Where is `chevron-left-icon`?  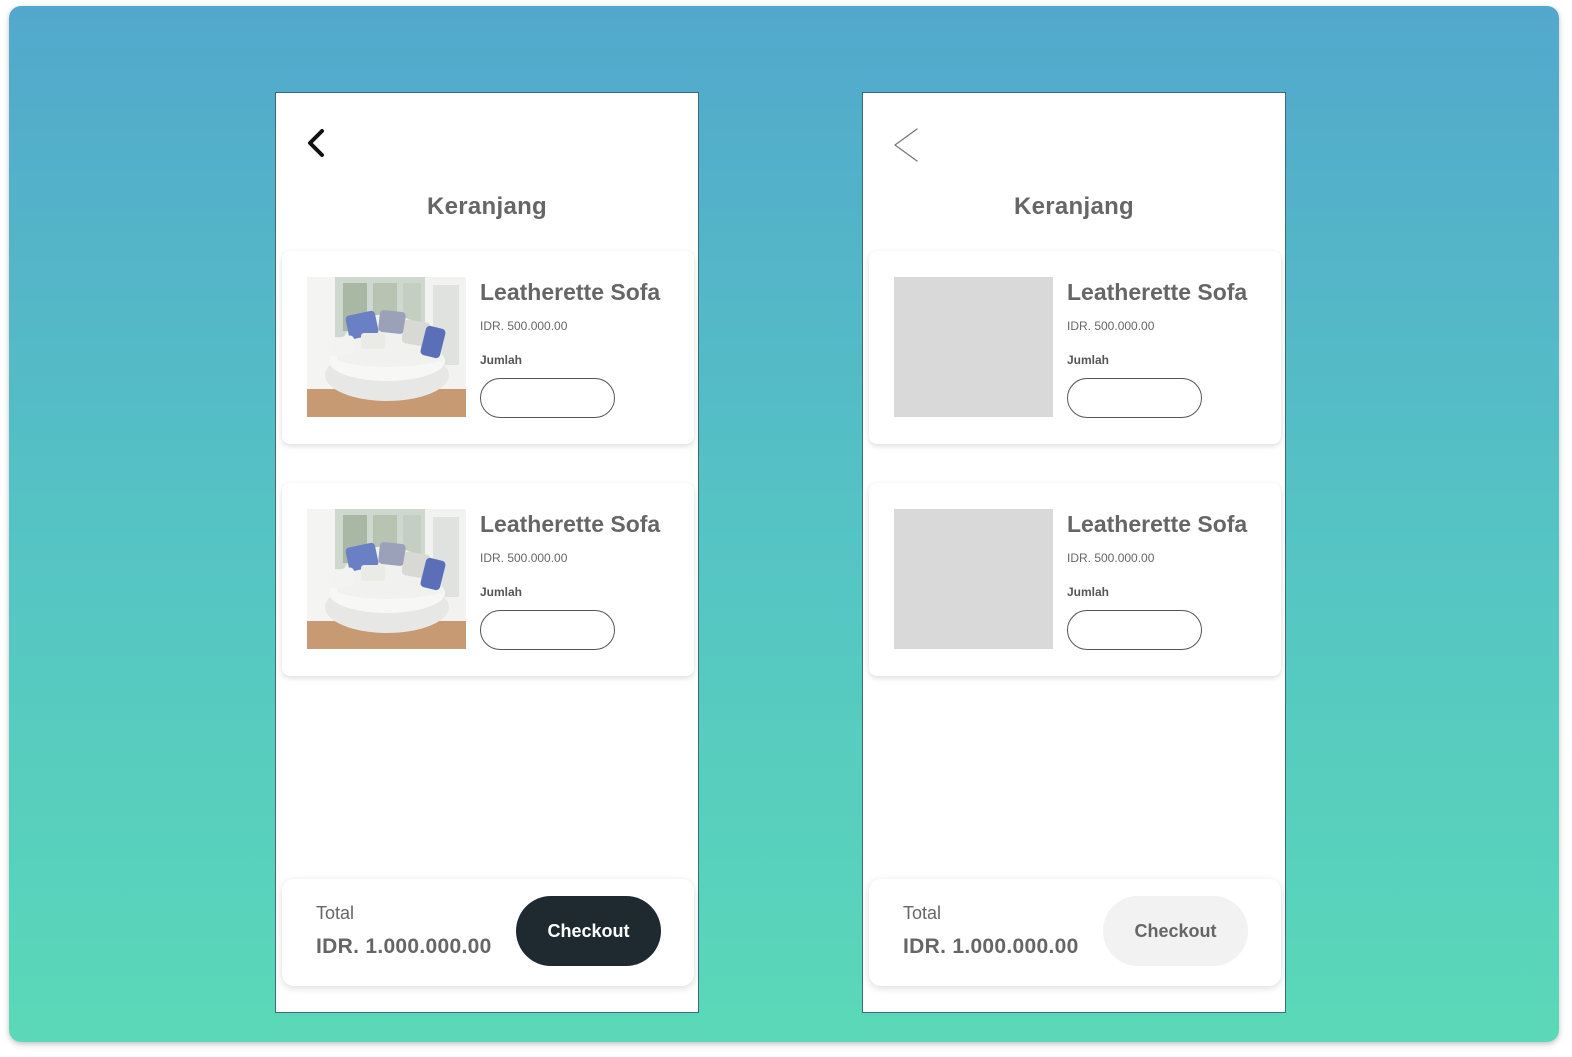 chevron-left-icon is located at coordinates (319, 143).